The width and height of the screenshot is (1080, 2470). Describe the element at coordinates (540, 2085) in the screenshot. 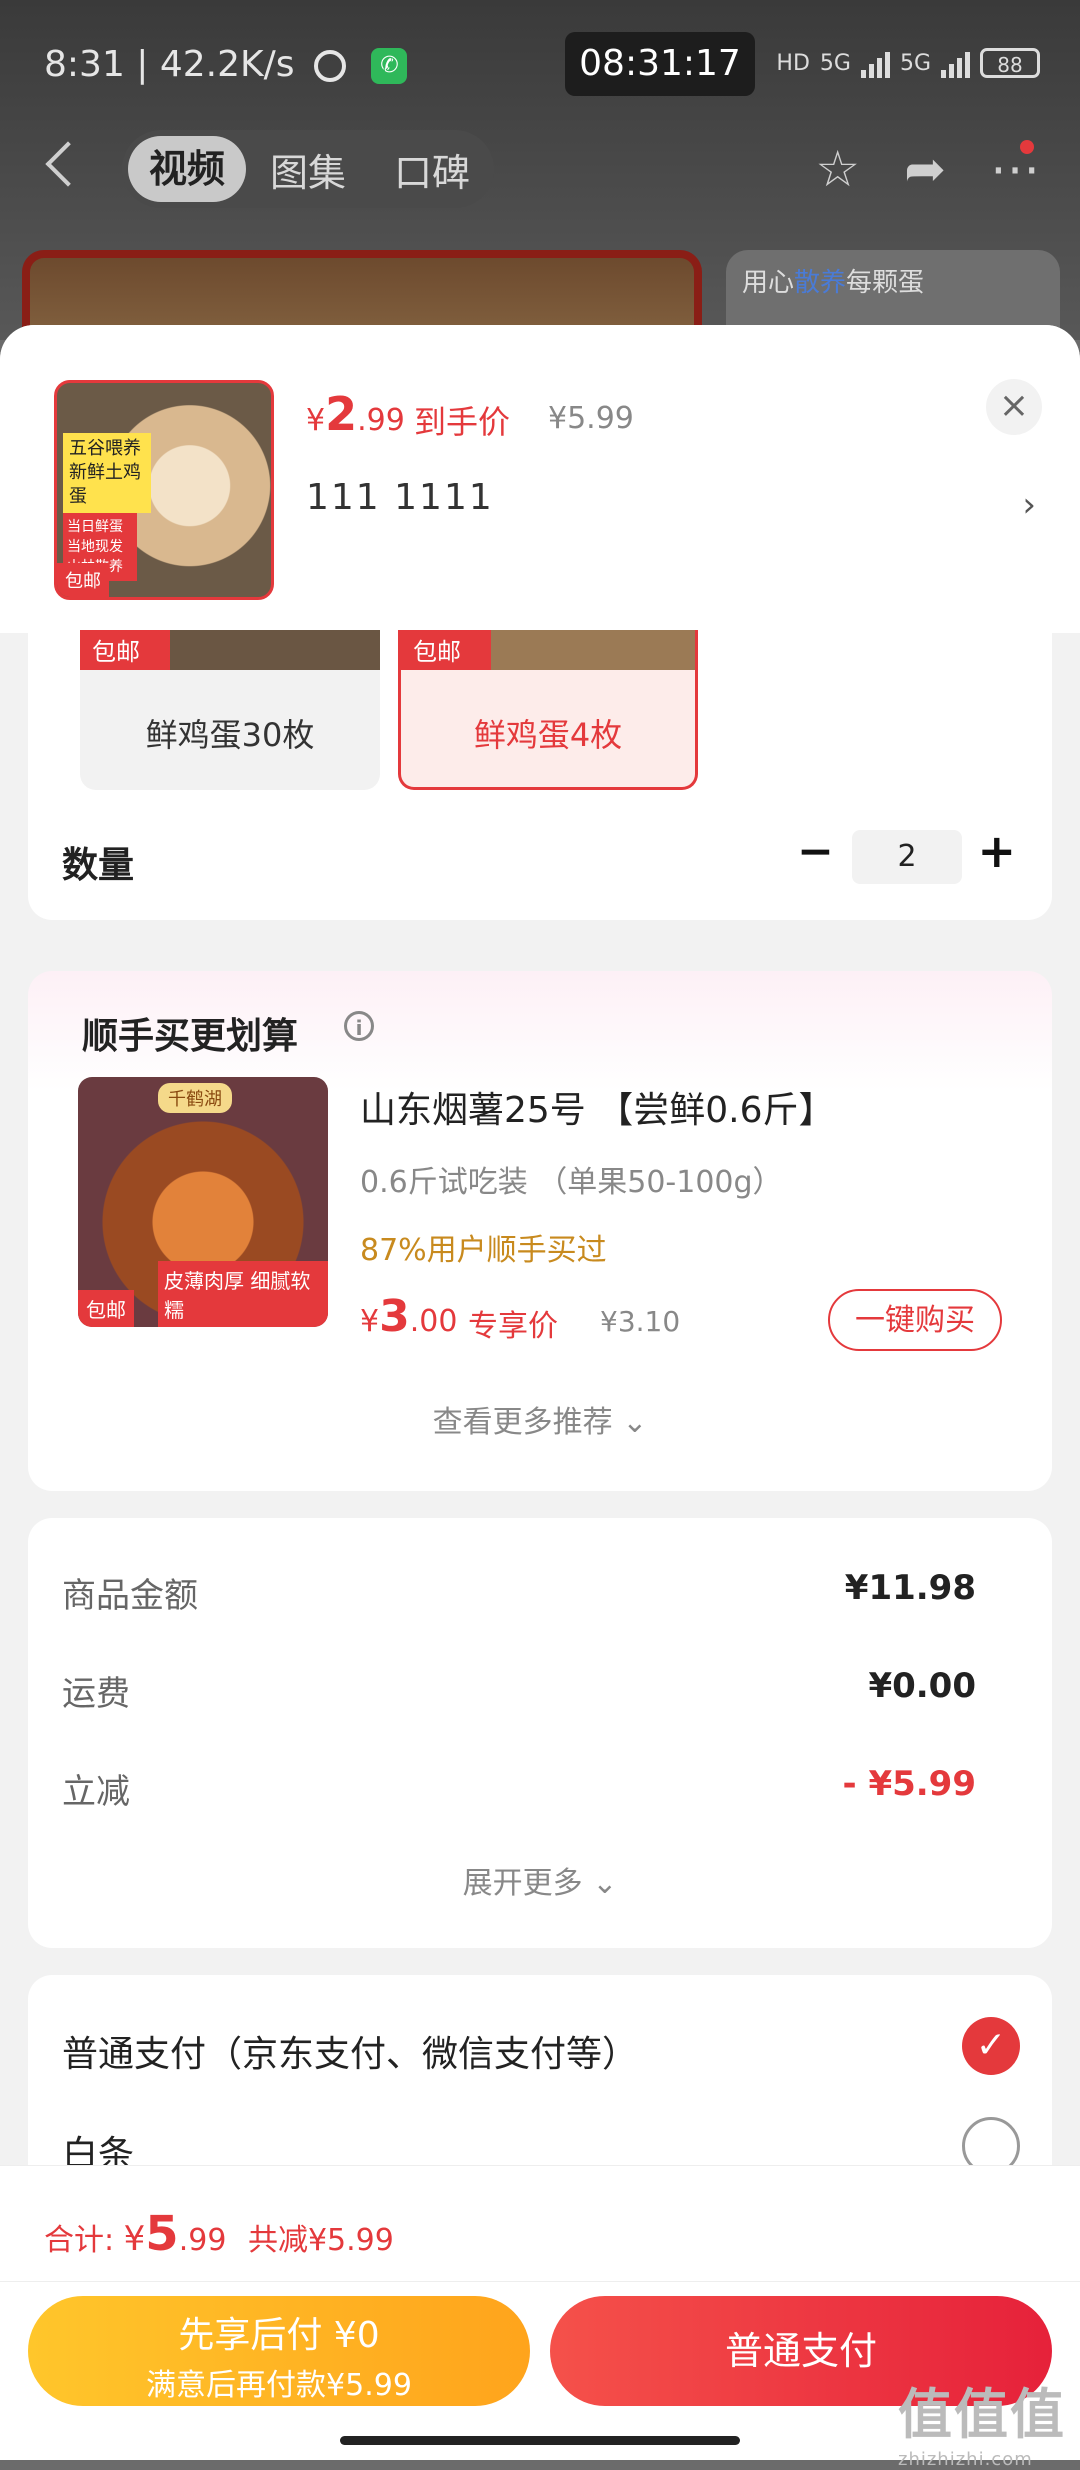

I see `payment-method-card: 普通支付（京东支付、微信支付等） ✓ 白条` at that location.